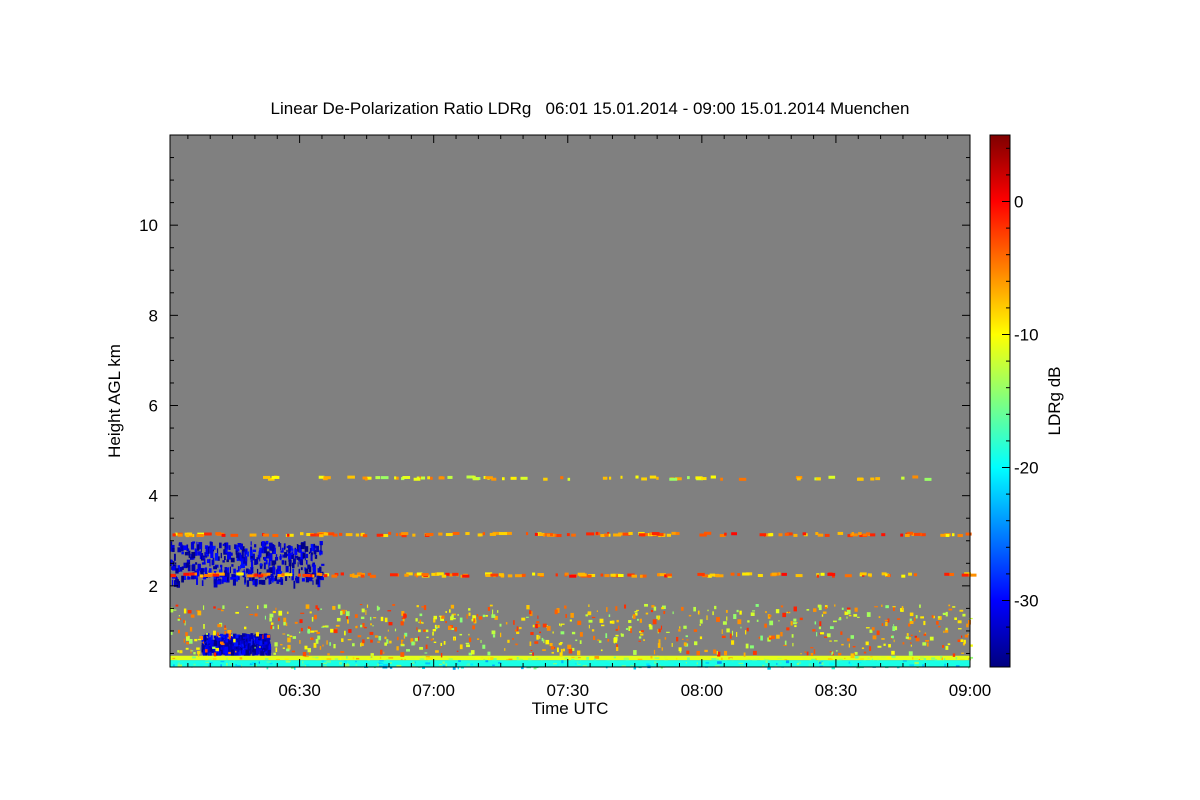 The height and width of the screenshot is (800, 1200). Describe the element at coordinates (148, 225) in the screenshot. I see `y-tick-label: 10` at that location.